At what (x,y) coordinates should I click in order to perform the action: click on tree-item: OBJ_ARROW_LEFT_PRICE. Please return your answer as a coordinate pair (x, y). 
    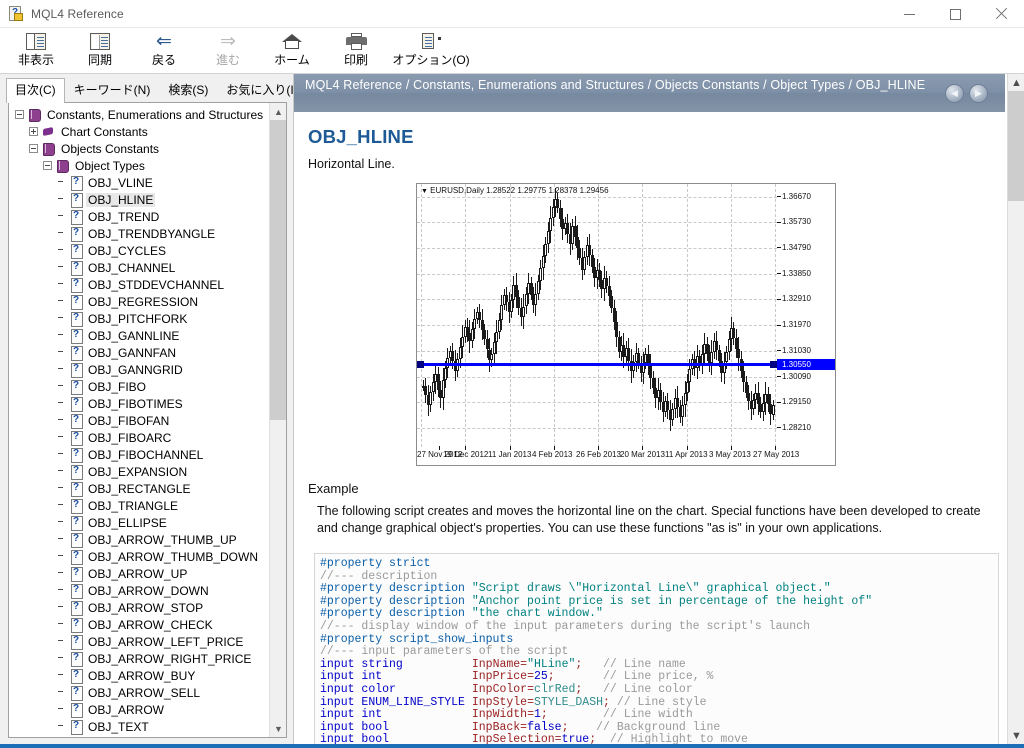
    Looking at the image, I should click on (139, 641).